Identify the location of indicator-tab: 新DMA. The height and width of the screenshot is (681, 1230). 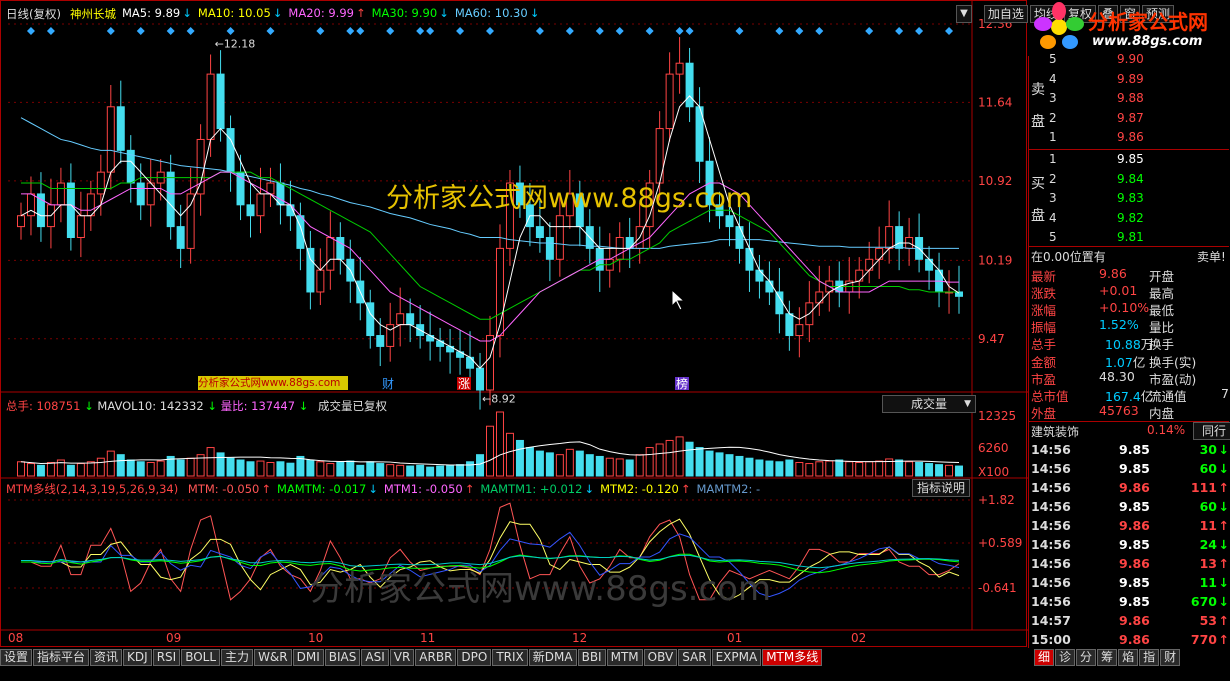
(552, 657).